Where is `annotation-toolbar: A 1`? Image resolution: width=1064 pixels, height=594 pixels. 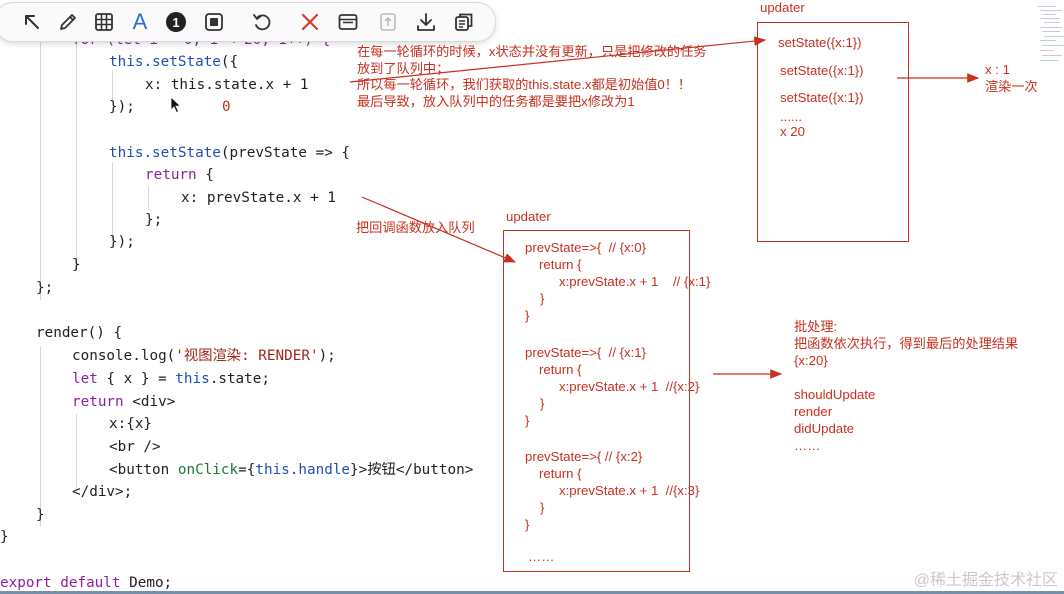
annotation-toolbar: A 1 is located at coordinates (248, 22).